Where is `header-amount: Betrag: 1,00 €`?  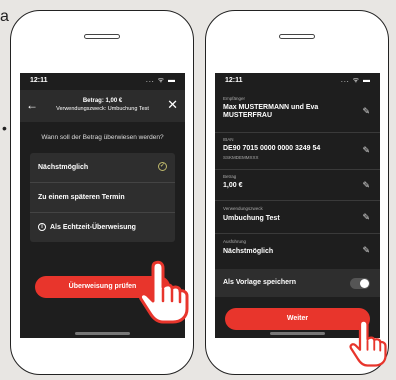
header-amount: Betrag: 1,00 € is located at coordinates (102, 101).